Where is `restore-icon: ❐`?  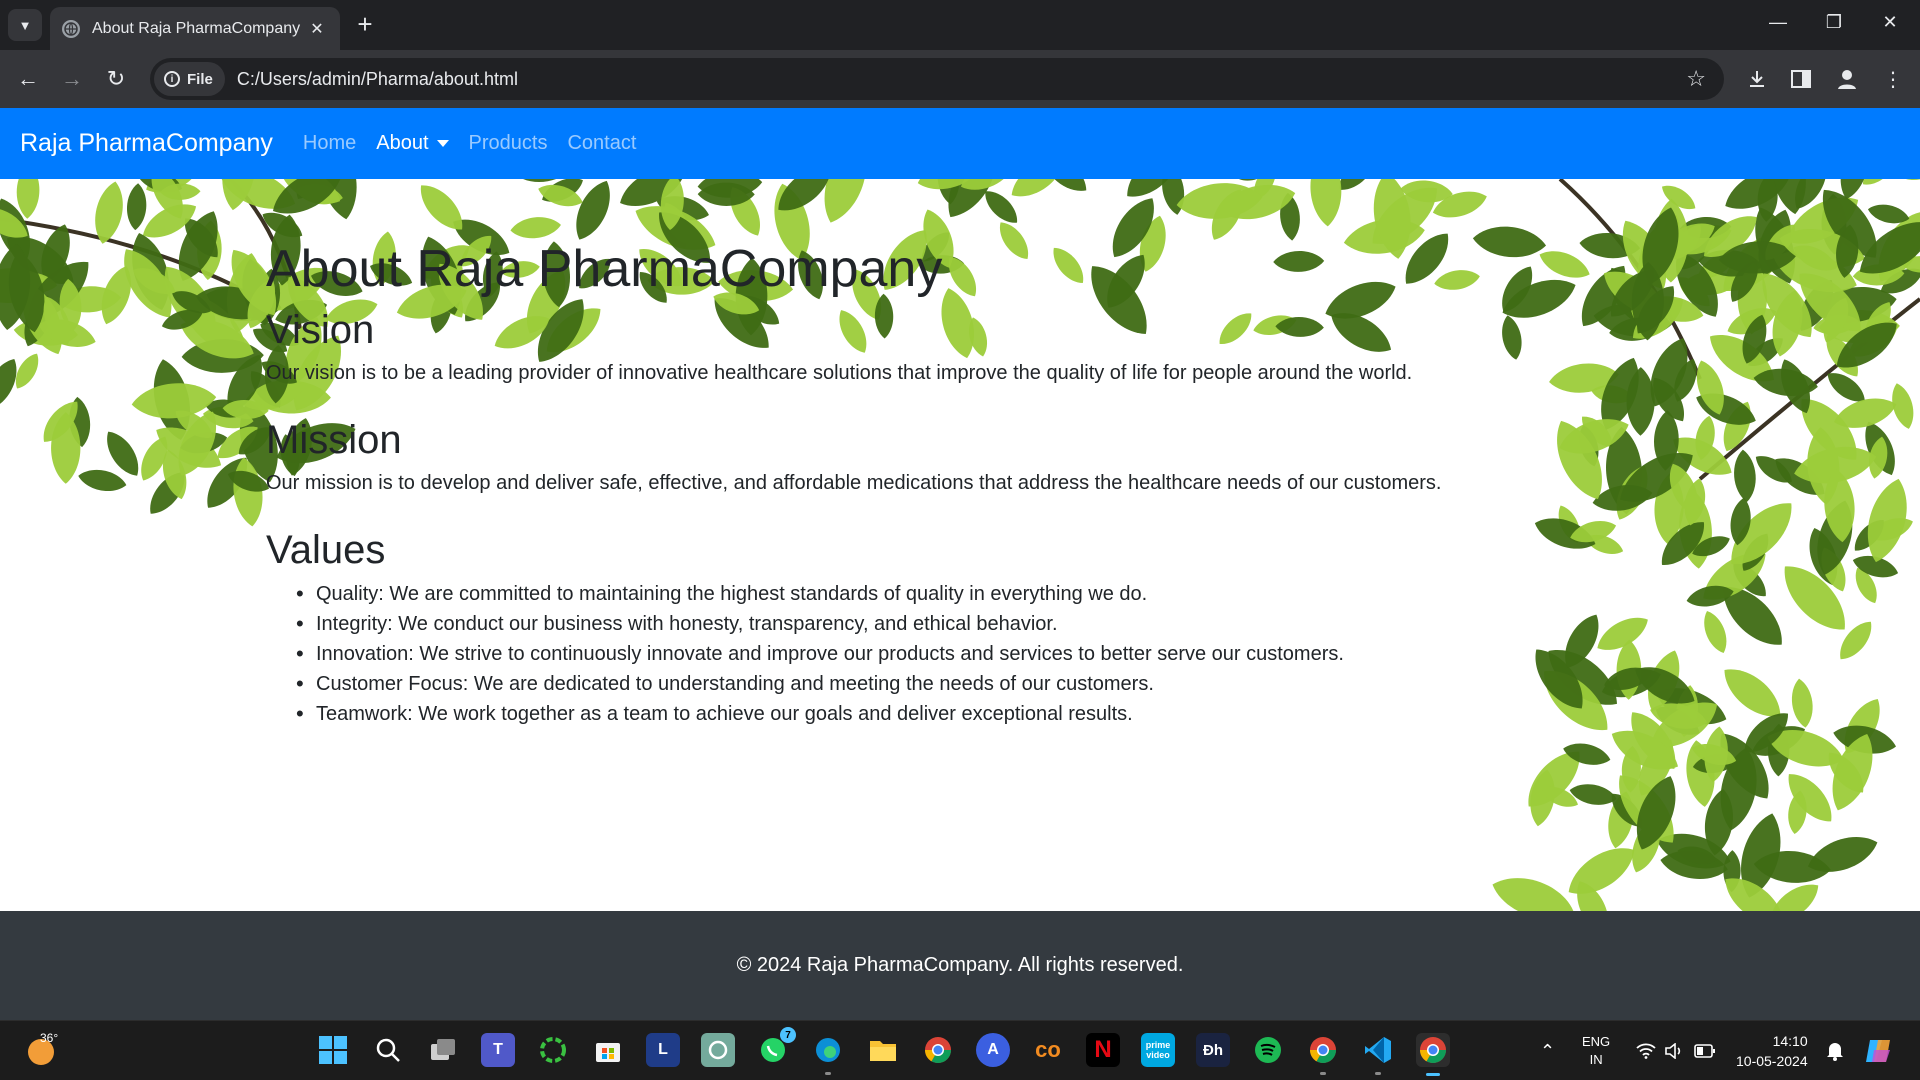 restore-icon: ❐ is located at coordinates (1834, 22).